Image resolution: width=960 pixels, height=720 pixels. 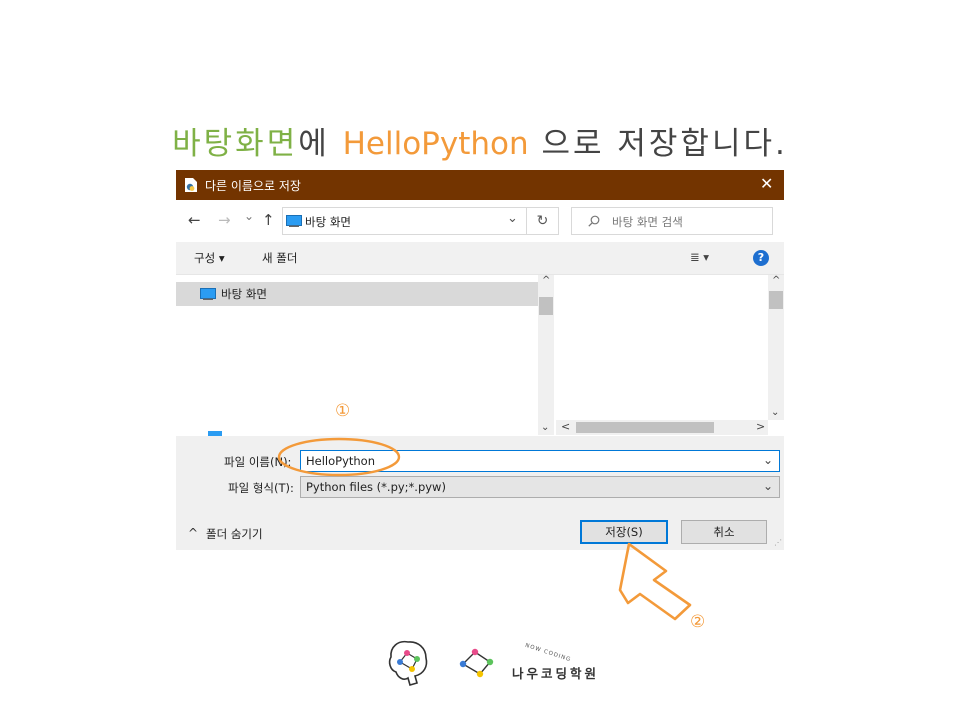 I want to click on logo-text: 나우코딩학원, so click(x=556, y=673).